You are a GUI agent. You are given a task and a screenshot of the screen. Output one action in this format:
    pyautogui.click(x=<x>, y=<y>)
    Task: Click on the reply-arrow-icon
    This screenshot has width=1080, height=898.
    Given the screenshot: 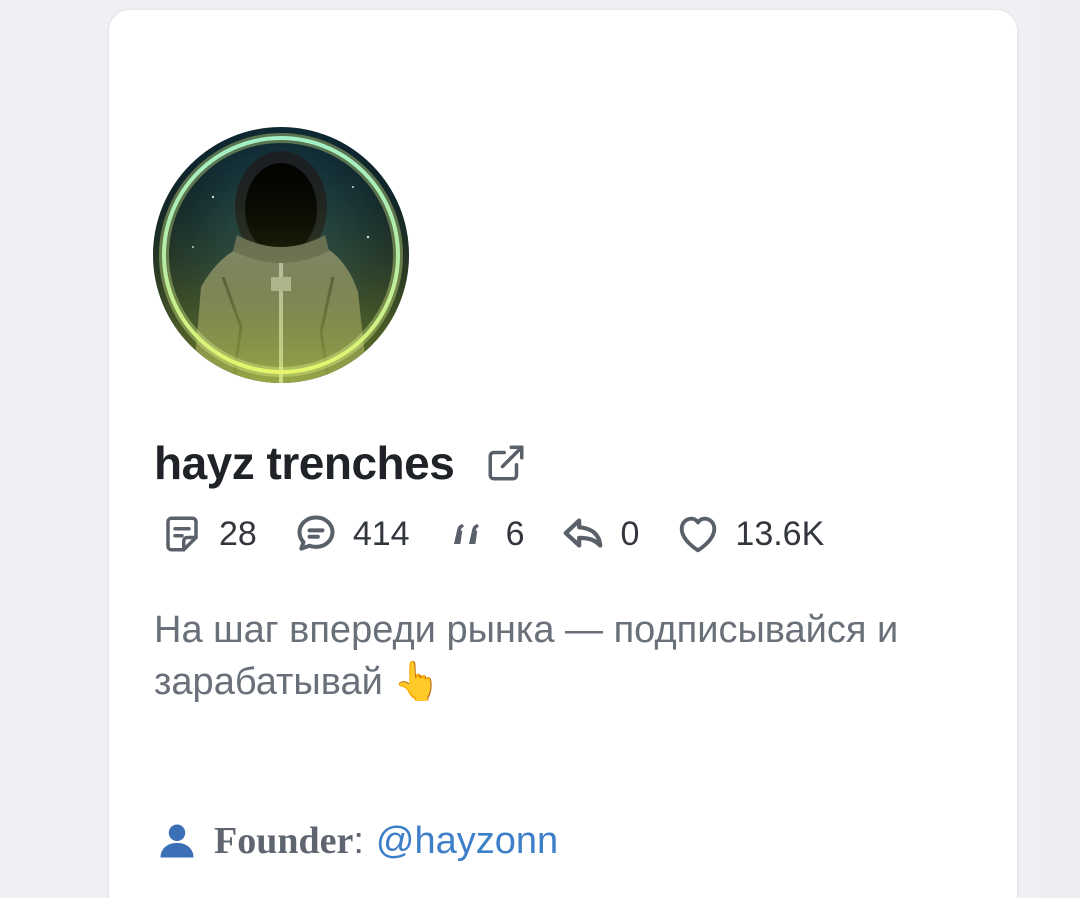 What is the action you would take?
    pyautogui.click(x=583, y=534)
    